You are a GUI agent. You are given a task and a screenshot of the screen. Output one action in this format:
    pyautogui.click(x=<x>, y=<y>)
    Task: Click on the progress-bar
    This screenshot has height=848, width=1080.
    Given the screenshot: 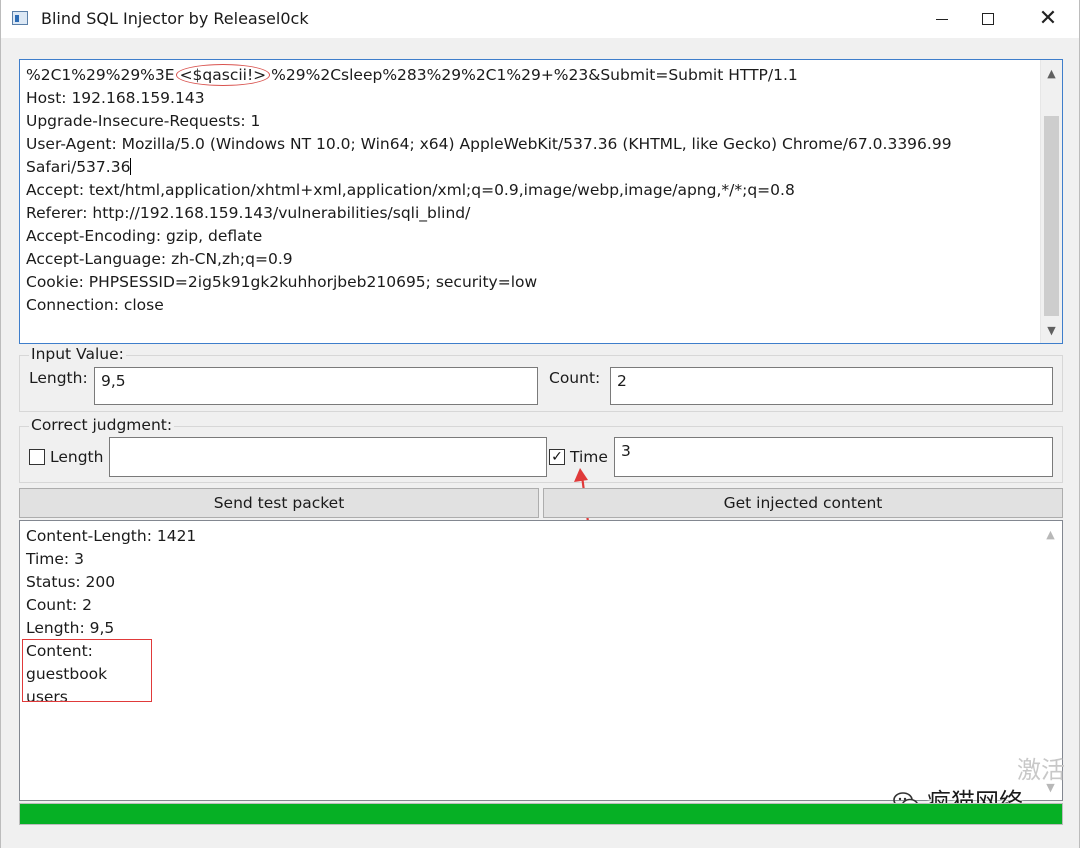 What is the action you would take?
    pyautogui.click(x=541, y=814)
    